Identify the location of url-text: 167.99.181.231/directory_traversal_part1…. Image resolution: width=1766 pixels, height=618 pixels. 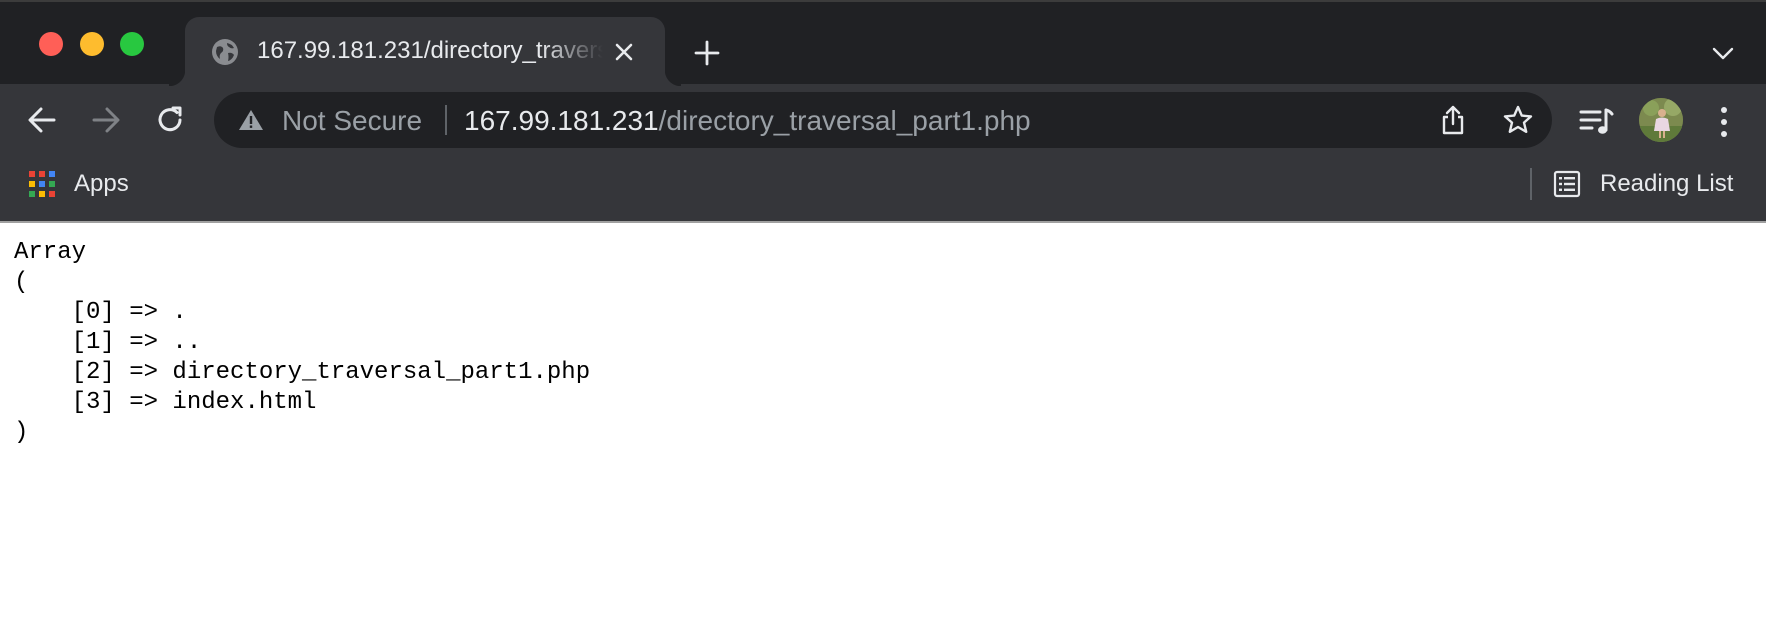
(747, 121).